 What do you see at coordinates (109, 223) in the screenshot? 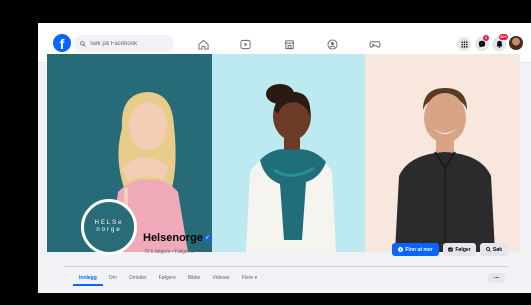
I see `logo-text-top: HELSe` at bounding box center [109, 223].